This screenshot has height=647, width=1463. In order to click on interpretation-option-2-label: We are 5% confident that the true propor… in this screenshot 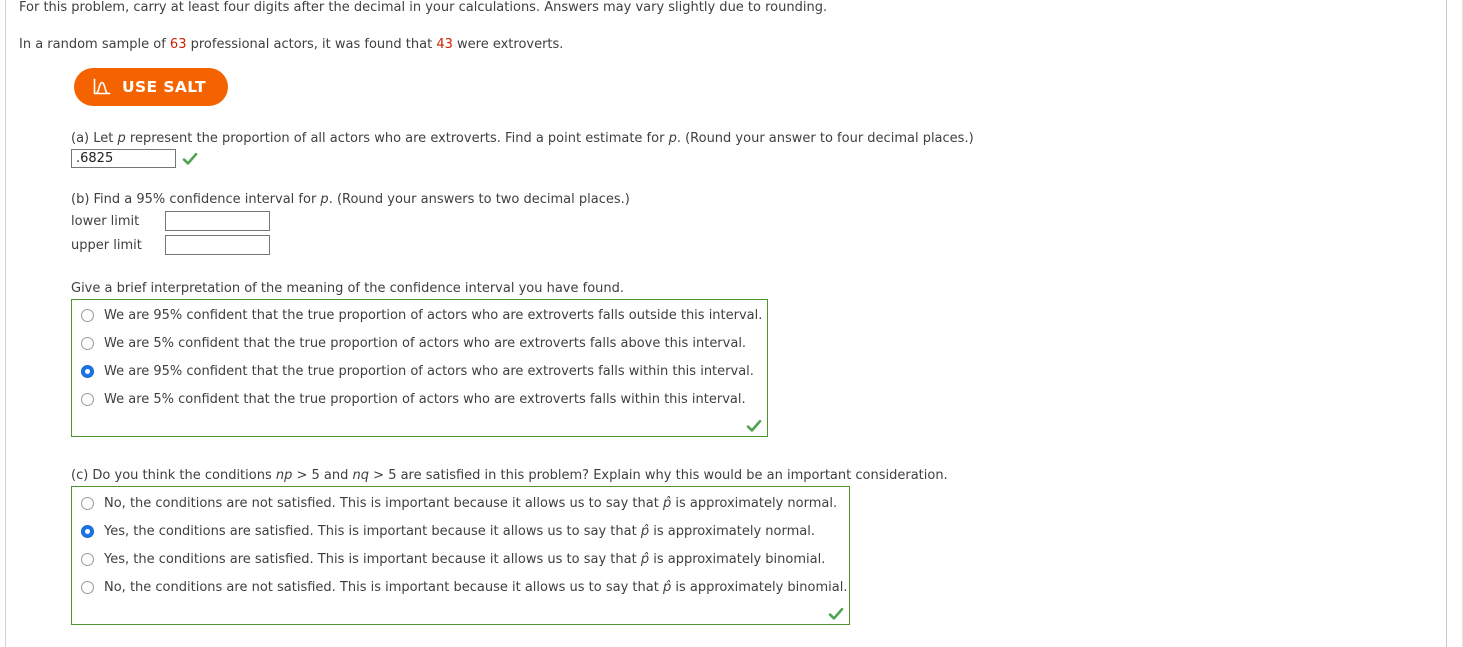, I will do `click(425, 343)`.